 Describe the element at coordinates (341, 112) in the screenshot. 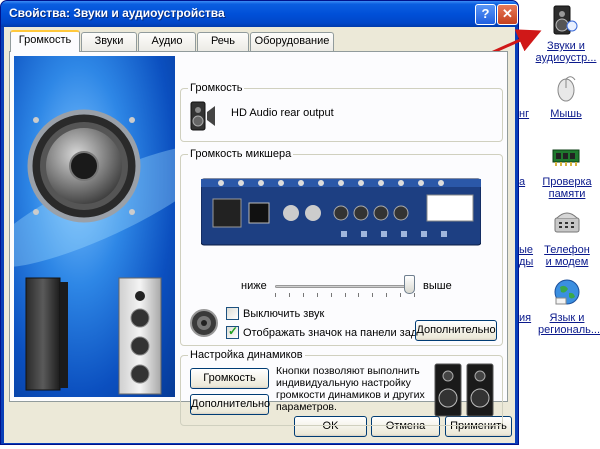

I see `volume-group: Громкость HD Audio rear output` at that location.